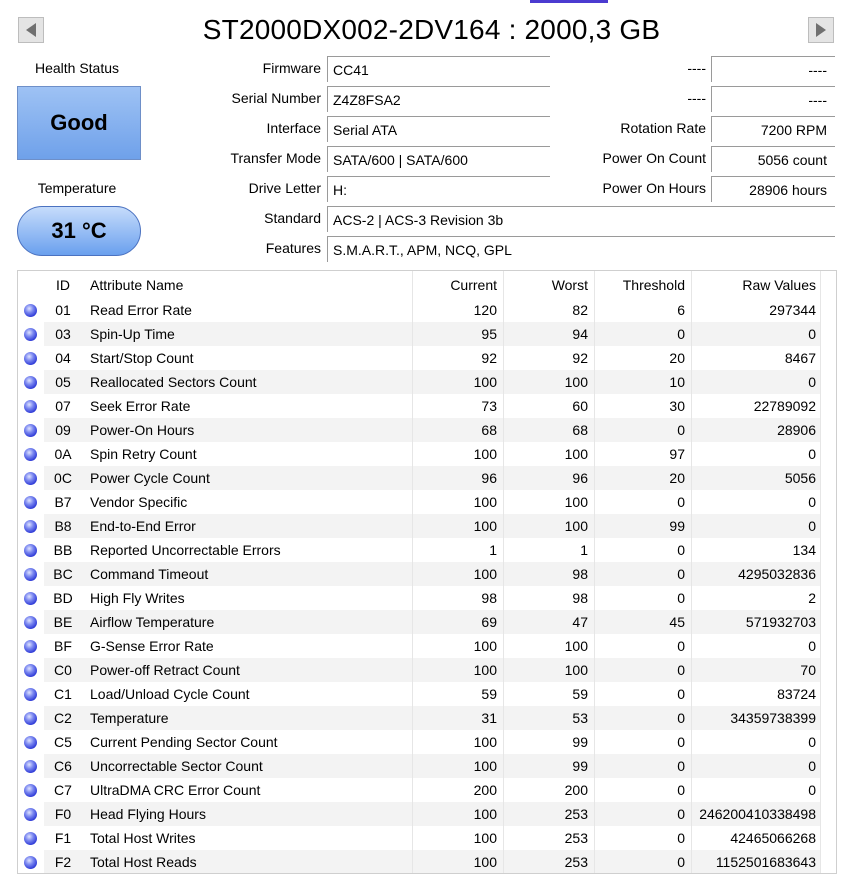 The height and width of the screenshot is (883, 863). What do you see at coordinates (756, 284) in the screenshot?
I see `column-header-raw-values: Raw Values` at bounding box center [756, 284].